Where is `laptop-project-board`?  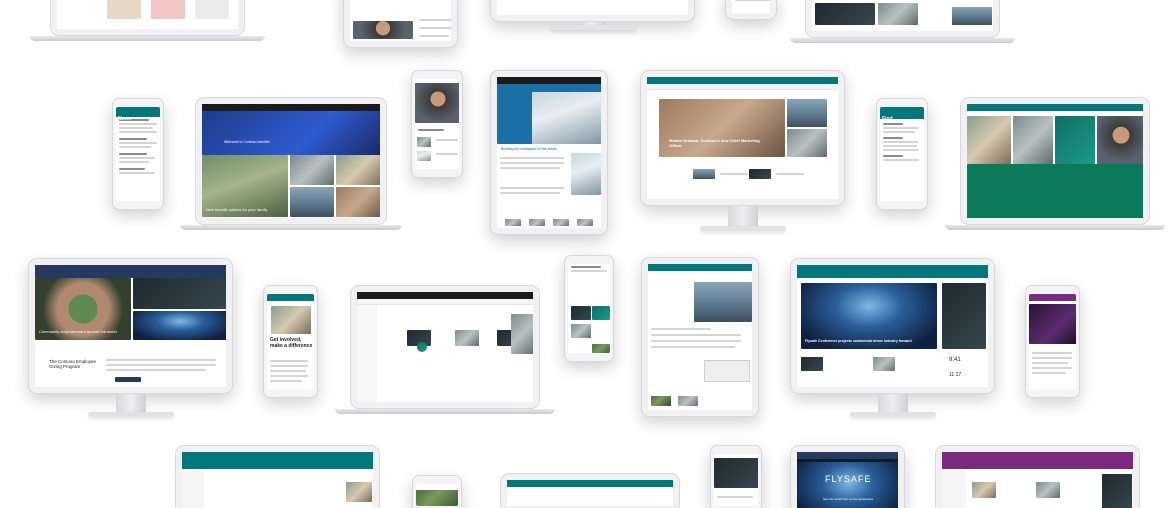
laptop-project-board is located at coordinates (445, 350).